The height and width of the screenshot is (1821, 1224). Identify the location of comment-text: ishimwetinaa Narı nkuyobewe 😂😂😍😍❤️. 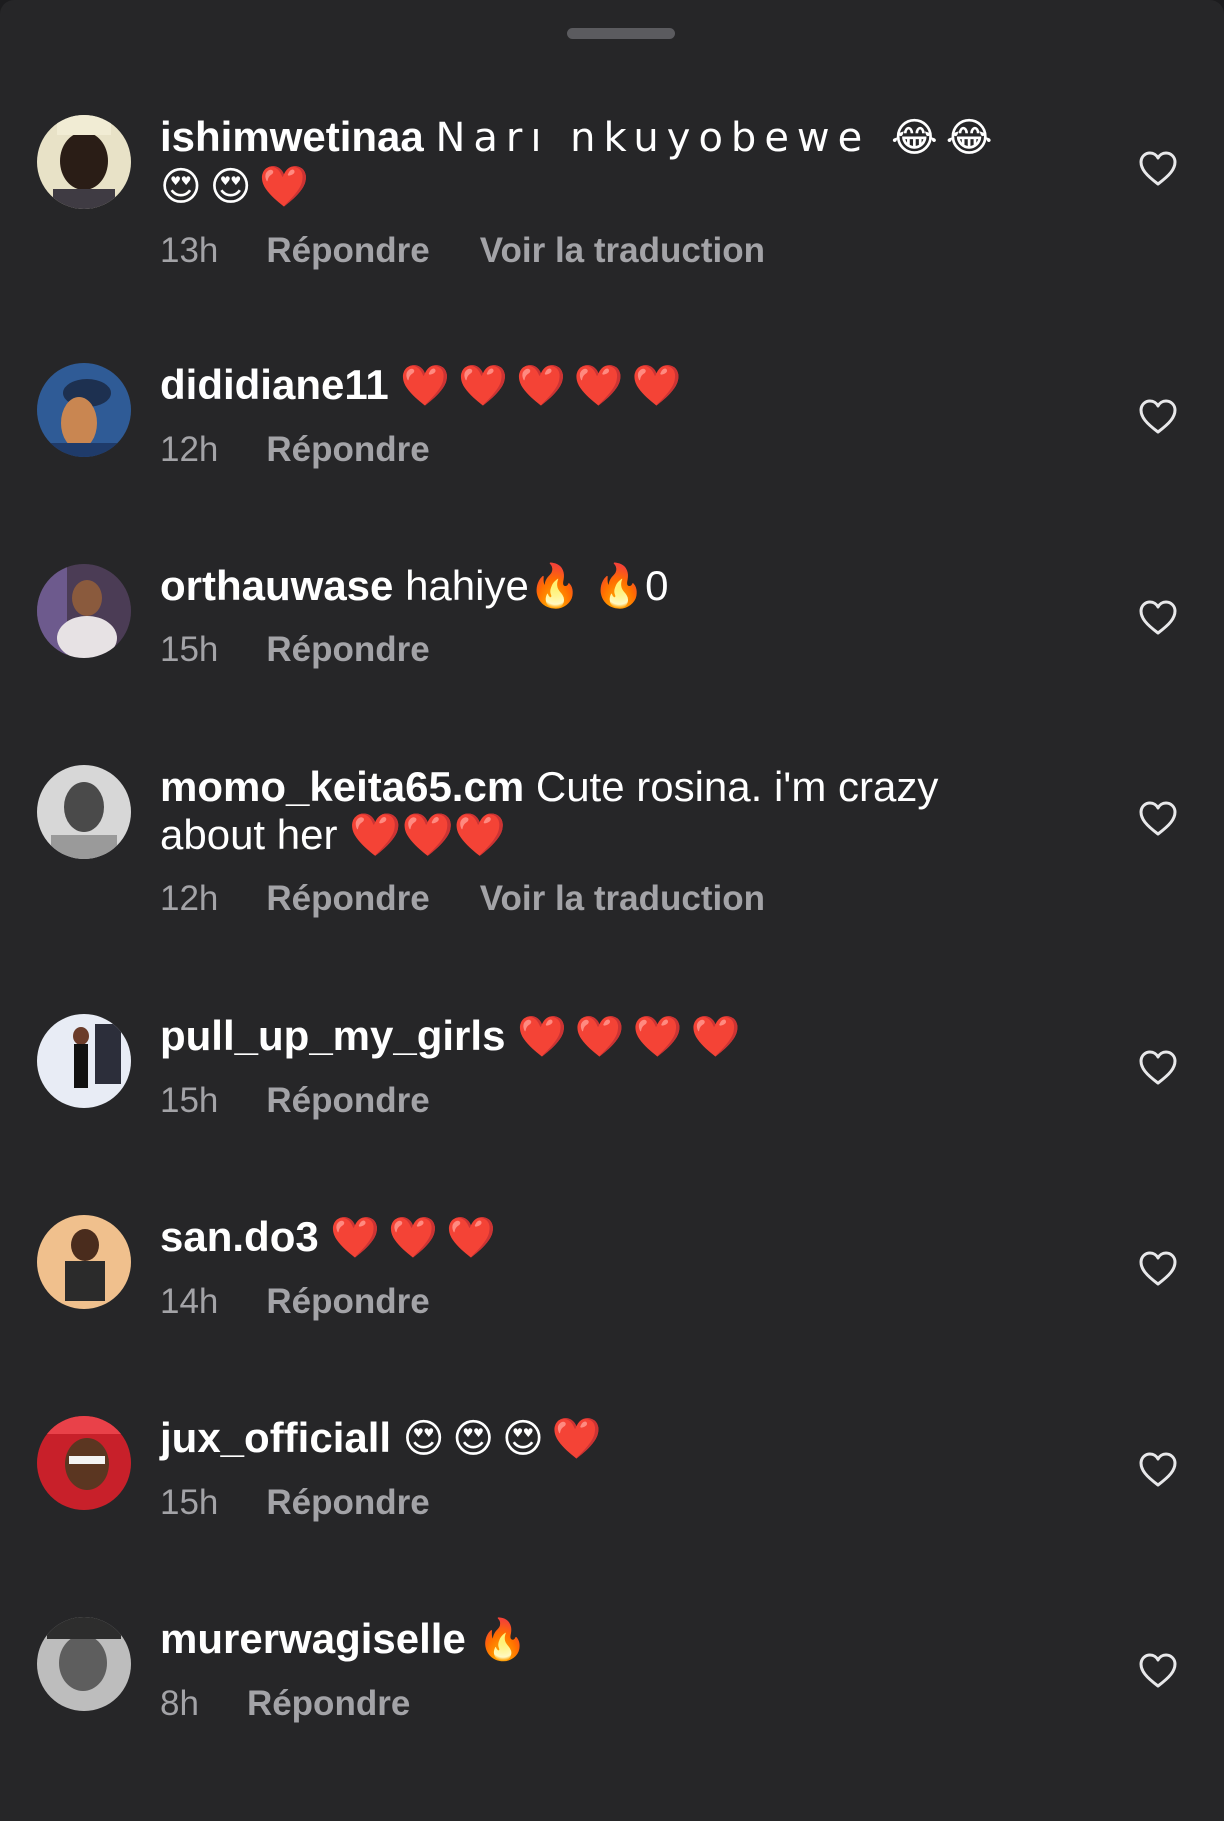
(600, 162).